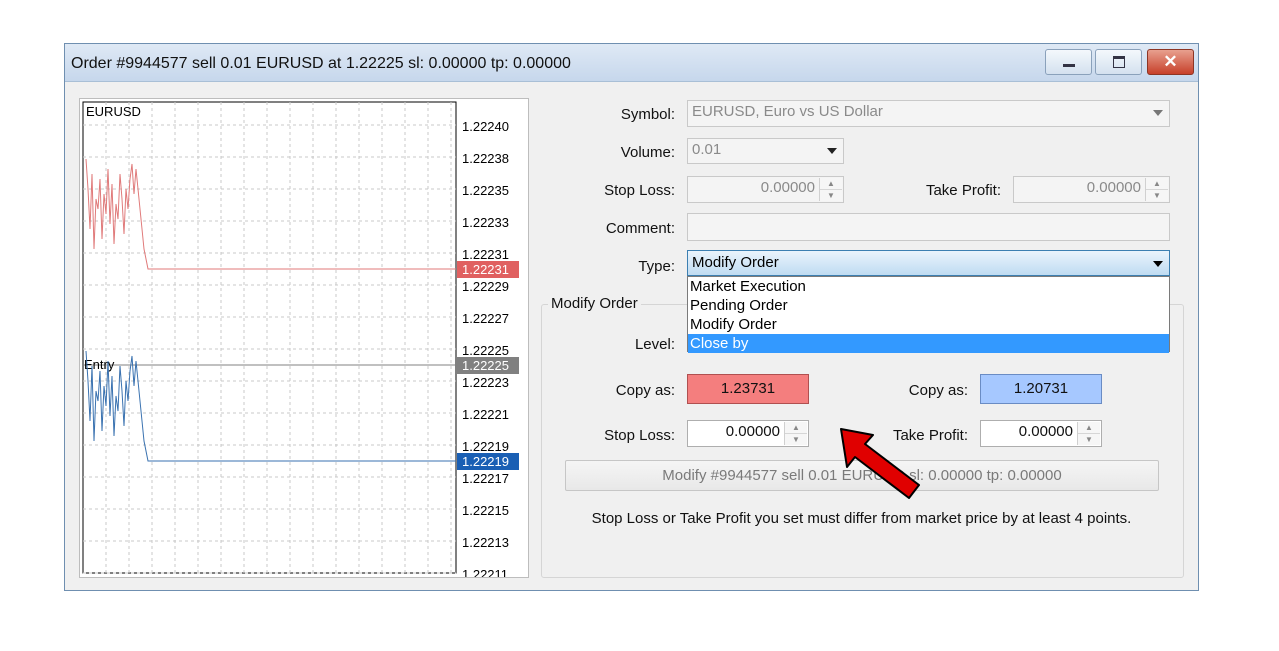 The height and width of the screenshot is (651, 1279). Describe the element at coordinates (485, 414) in the screenshot. I see `price-tick-label: 1.22221` at that location.